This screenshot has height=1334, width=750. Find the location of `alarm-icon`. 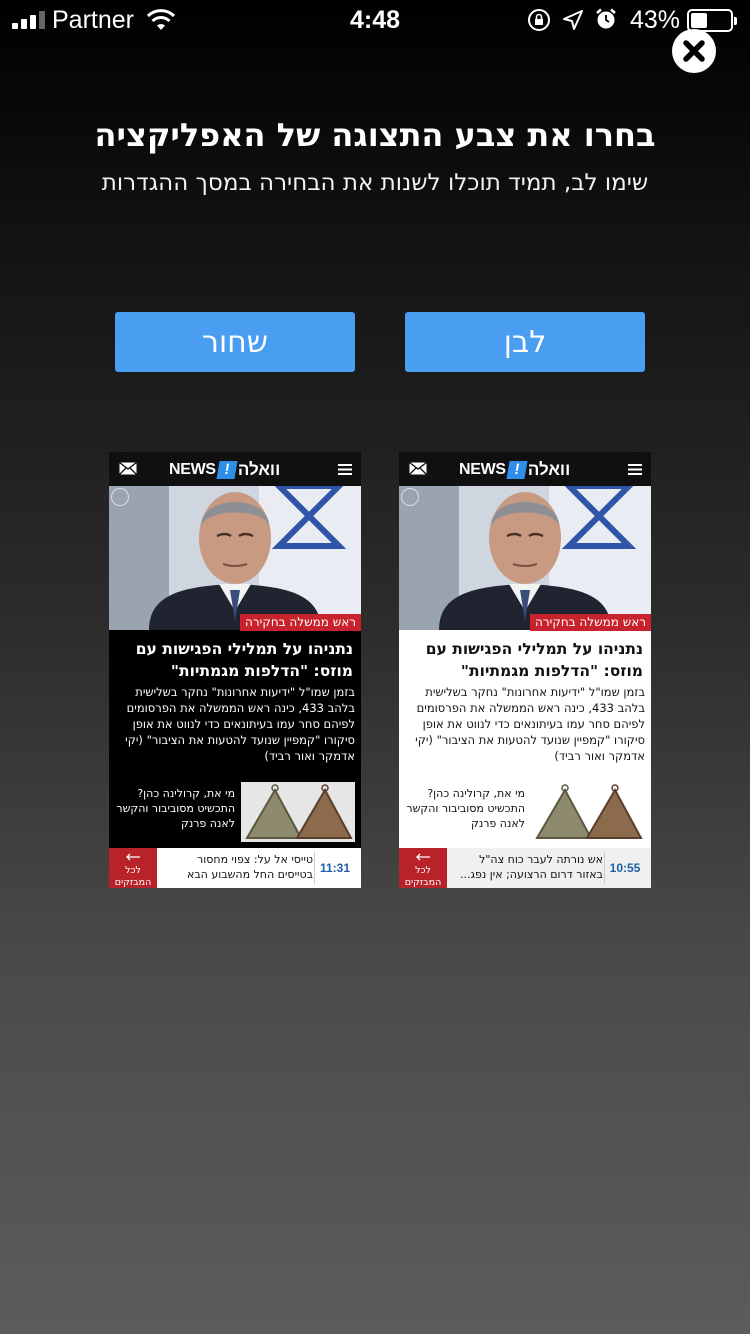

alarm-icon is located at coordinates (606, 18).